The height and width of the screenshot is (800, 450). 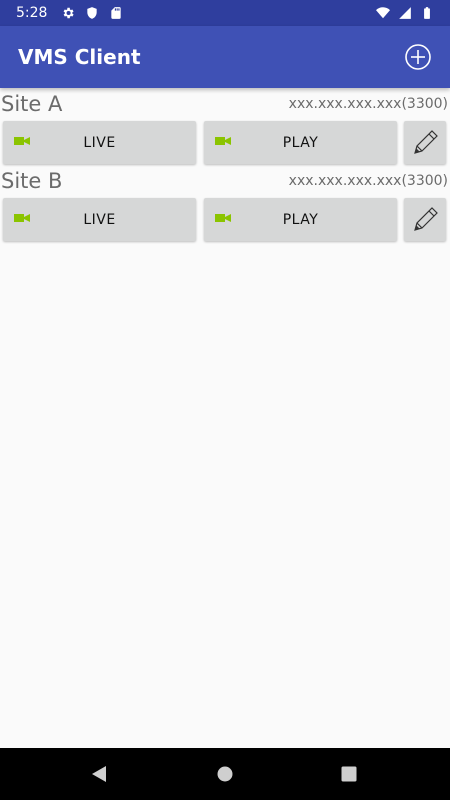 I want to click on site-header: Site A xxx.xxx.xxx.xxx(3300), so click(x=225, y=104).